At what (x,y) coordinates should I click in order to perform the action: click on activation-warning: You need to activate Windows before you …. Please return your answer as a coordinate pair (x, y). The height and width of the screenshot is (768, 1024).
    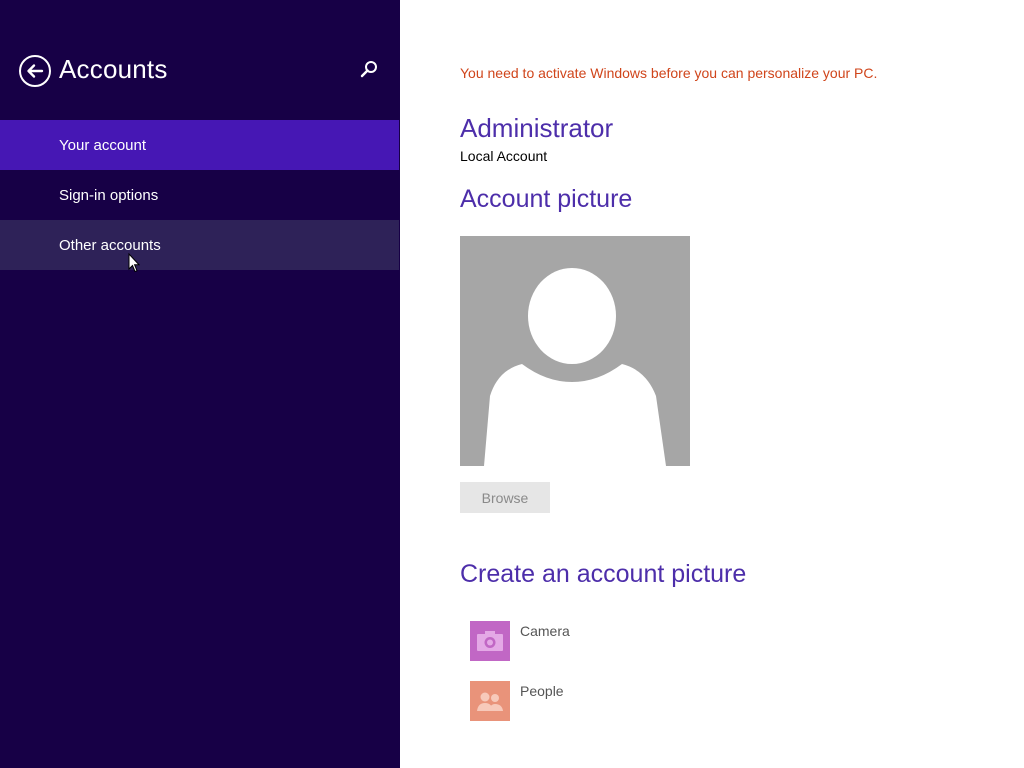
    Looking at the image, I should click on (669, 73).